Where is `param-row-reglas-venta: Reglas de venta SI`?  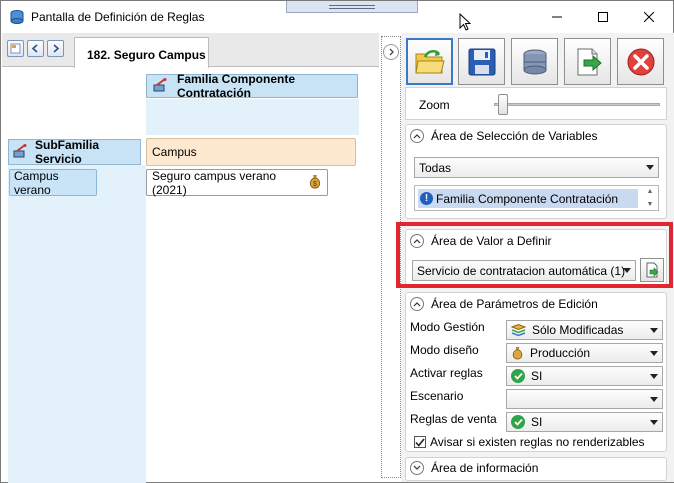 param-row-reglas-venta: Reglas de venta SI is located at coordinates (536, 422).